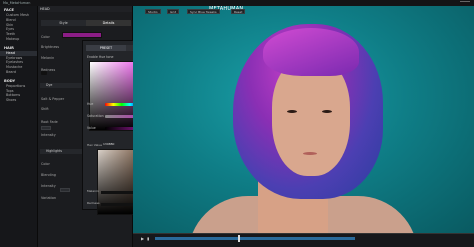 The width and height of the screenshot is (474, 247). Describe the element at coordinates (238, 11) in the screenshot. I see `reset-button: Reset` at that location.